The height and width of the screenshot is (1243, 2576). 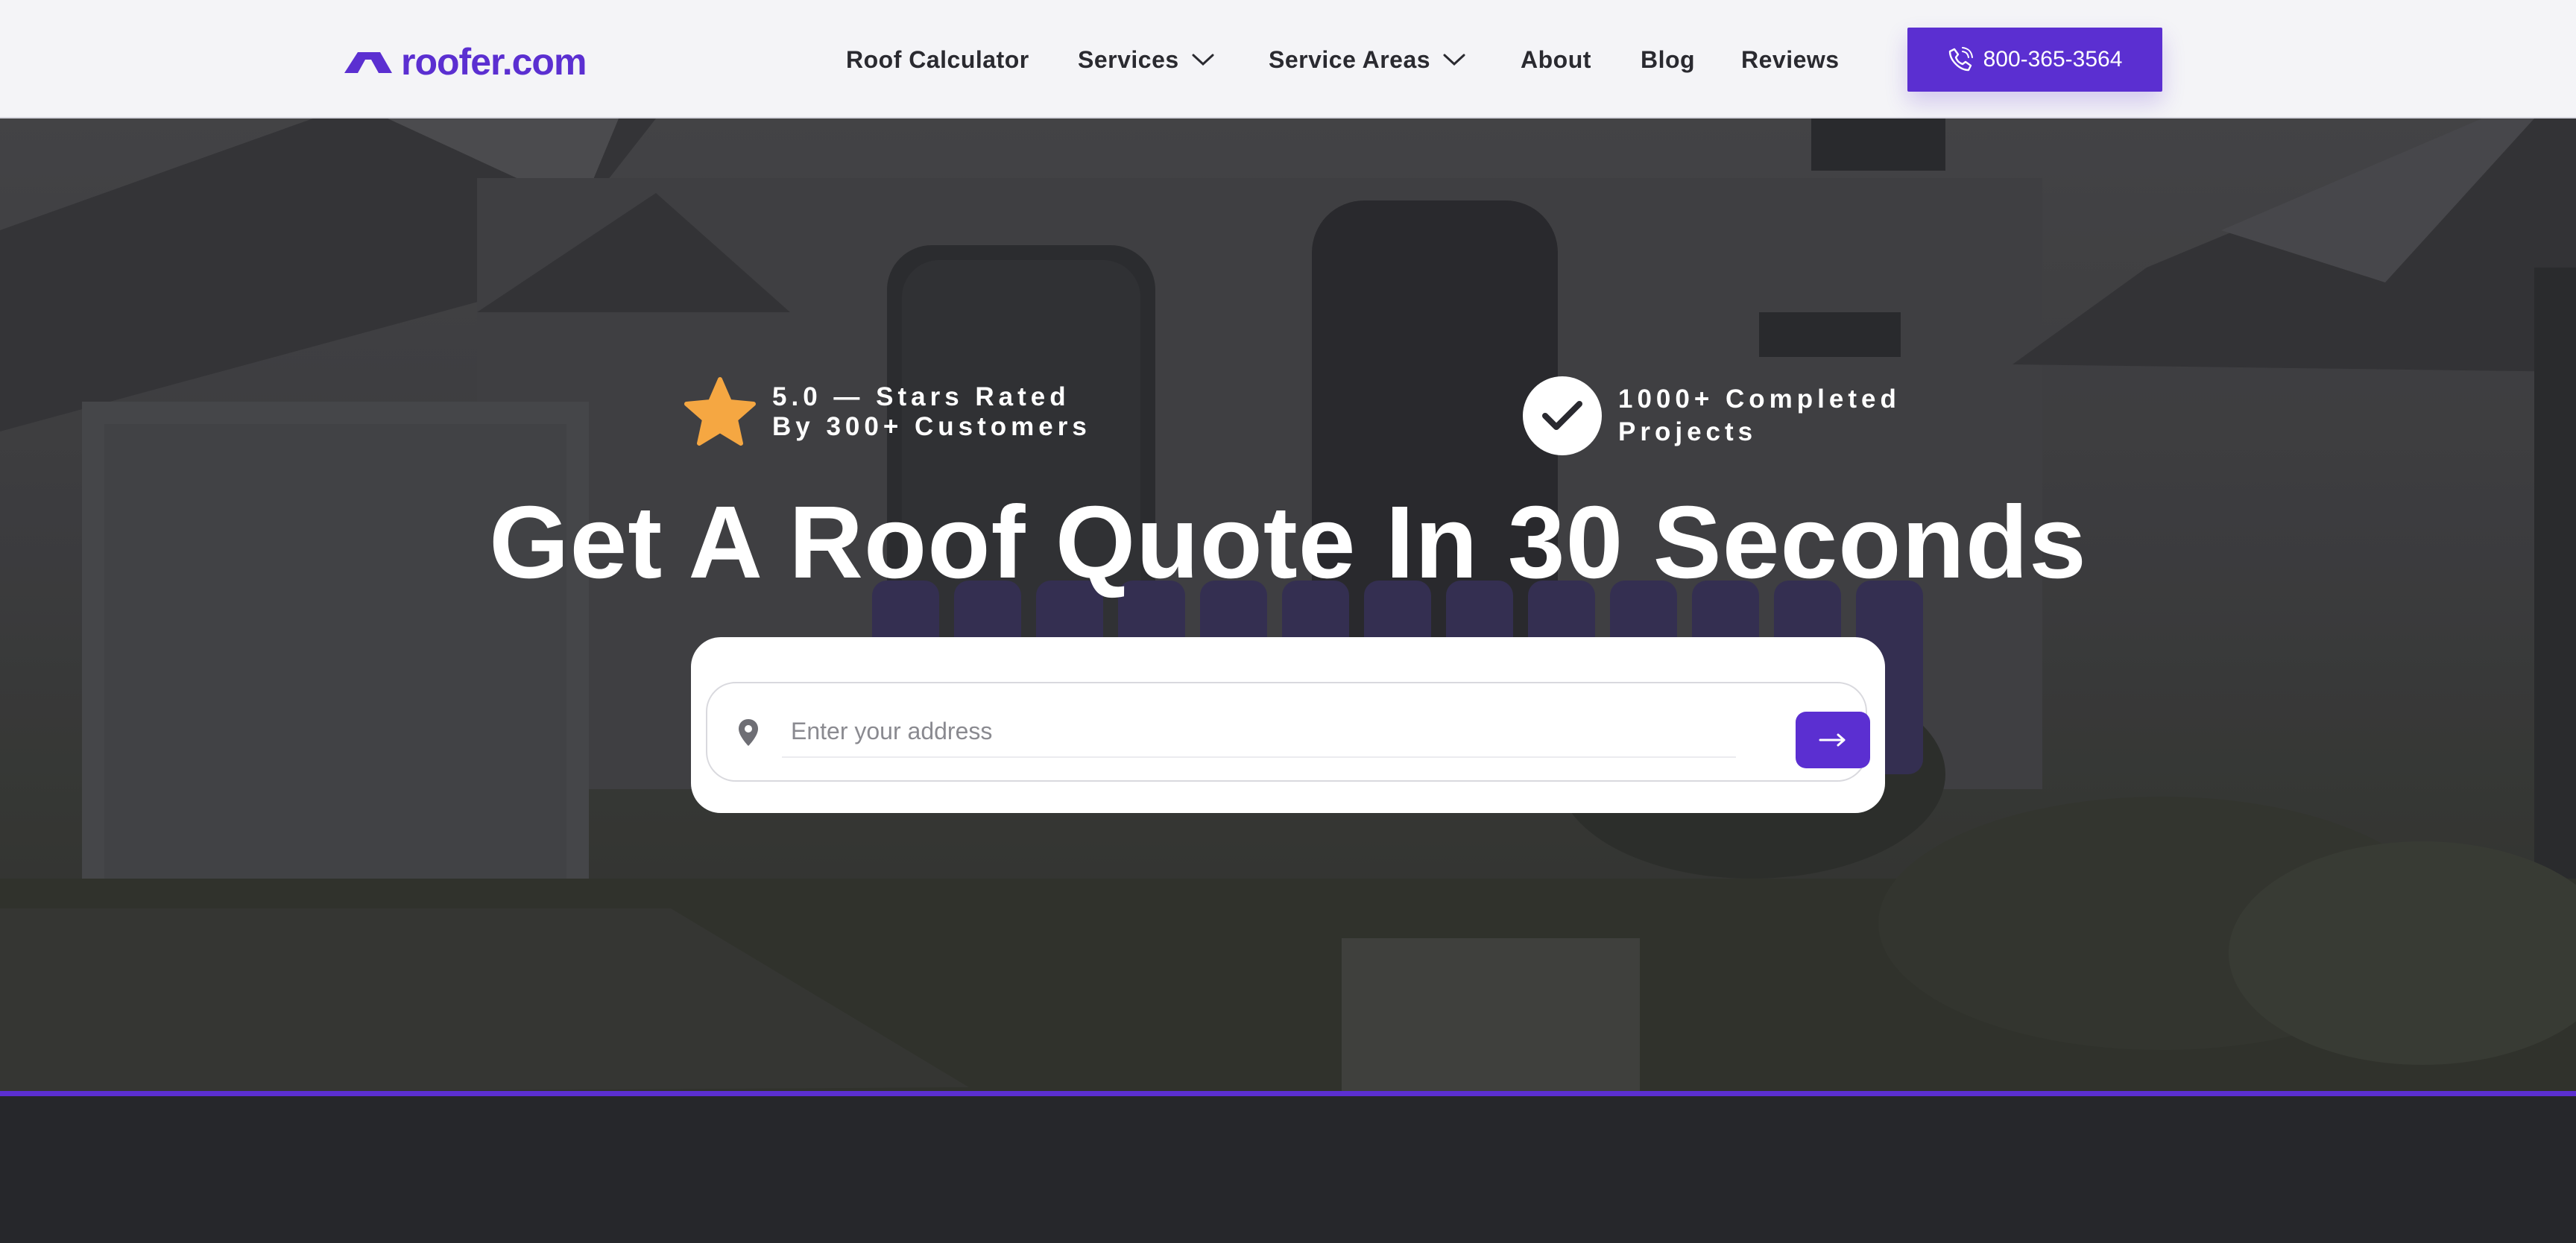 I want to click on rating-line-2: By 300+ Customers, so click(x=931, y=427).